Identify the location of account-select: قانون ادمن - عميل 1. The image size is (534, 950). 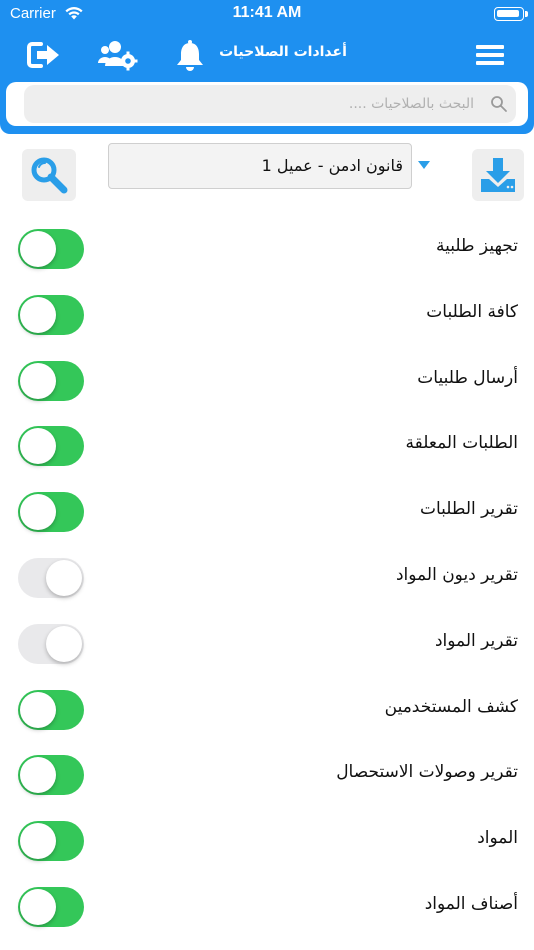
(260, 166).